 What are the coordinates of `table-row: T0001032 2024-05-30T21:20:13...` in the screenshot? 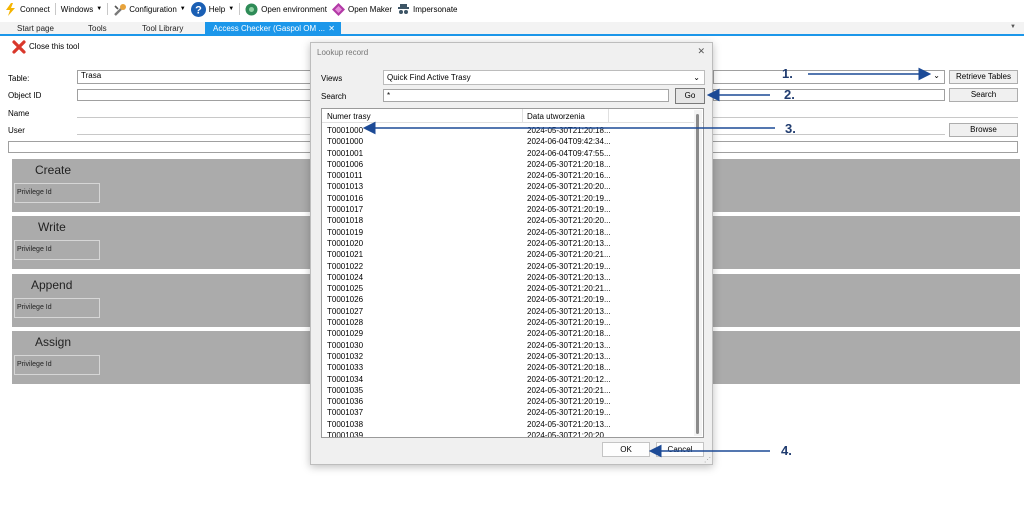 It's located at (508, 356).